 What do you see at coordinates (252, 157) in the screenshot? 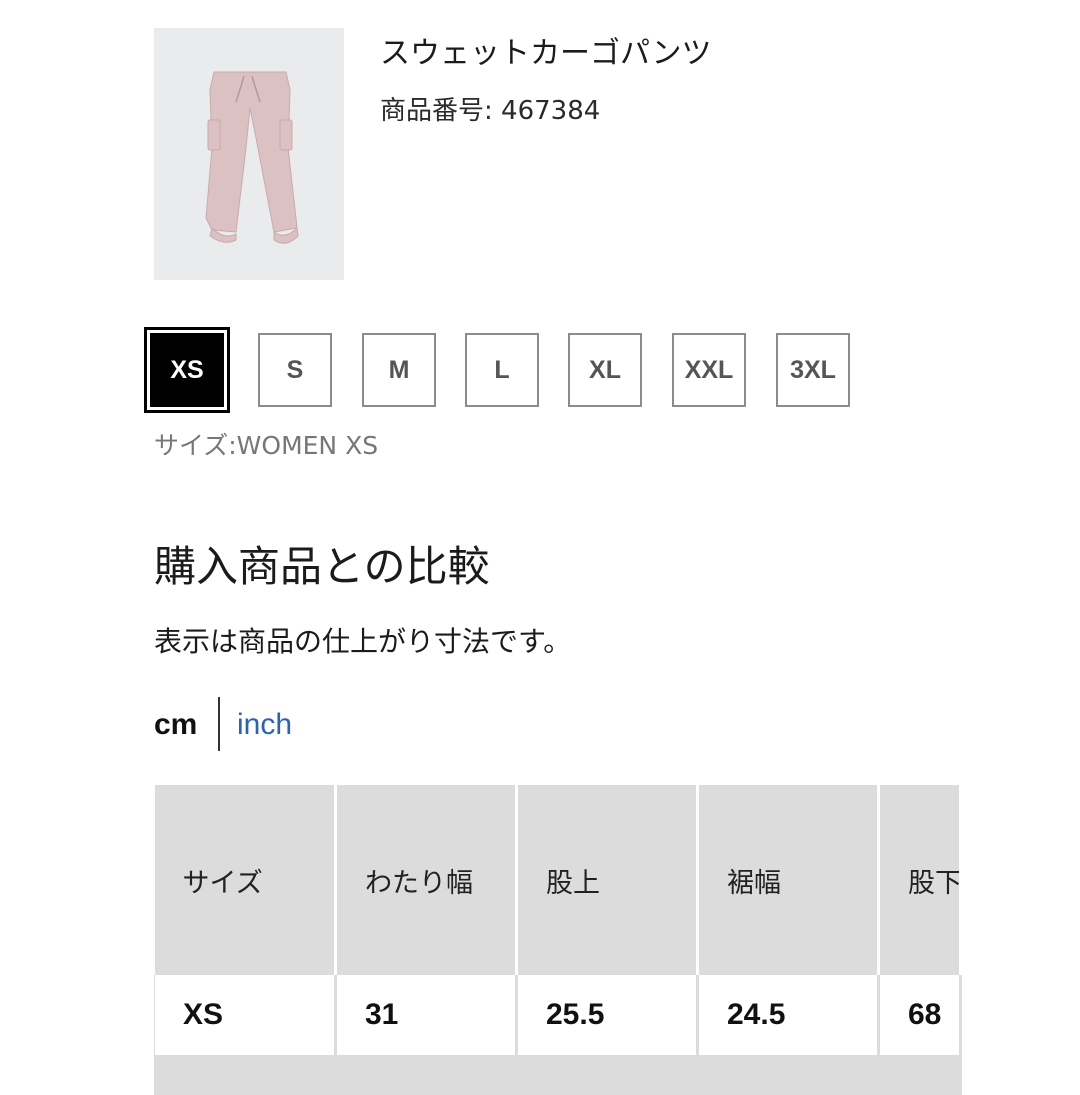
I see `cargo-pants-illustration` at bounding box center [252, 157].